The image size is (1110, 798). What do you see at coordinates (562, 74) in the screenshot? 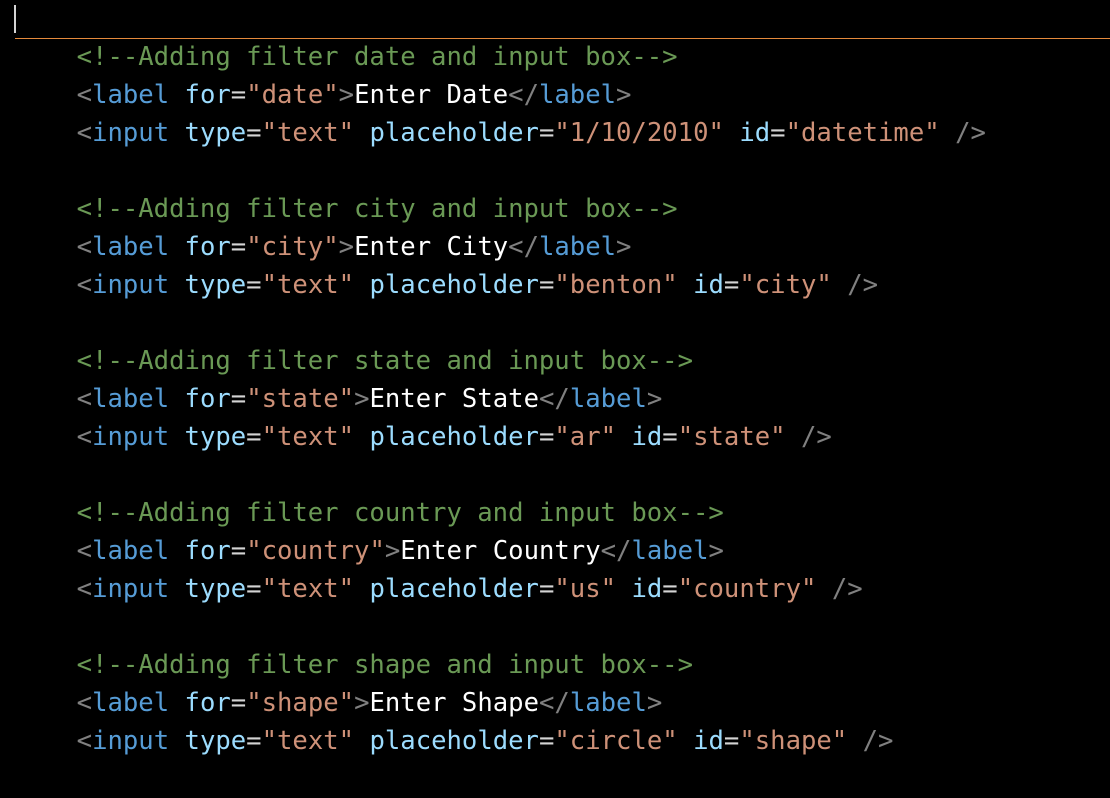
I see `label-line: <label for="date">Enter Date</label>` at bounding box center [562, 74].